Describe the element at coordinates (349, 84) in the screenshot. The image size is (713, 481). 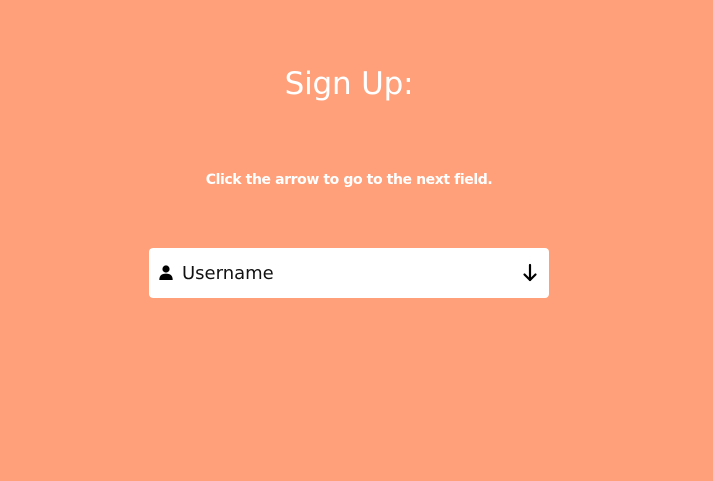
I see `page-title: Sign Up:` at that location.